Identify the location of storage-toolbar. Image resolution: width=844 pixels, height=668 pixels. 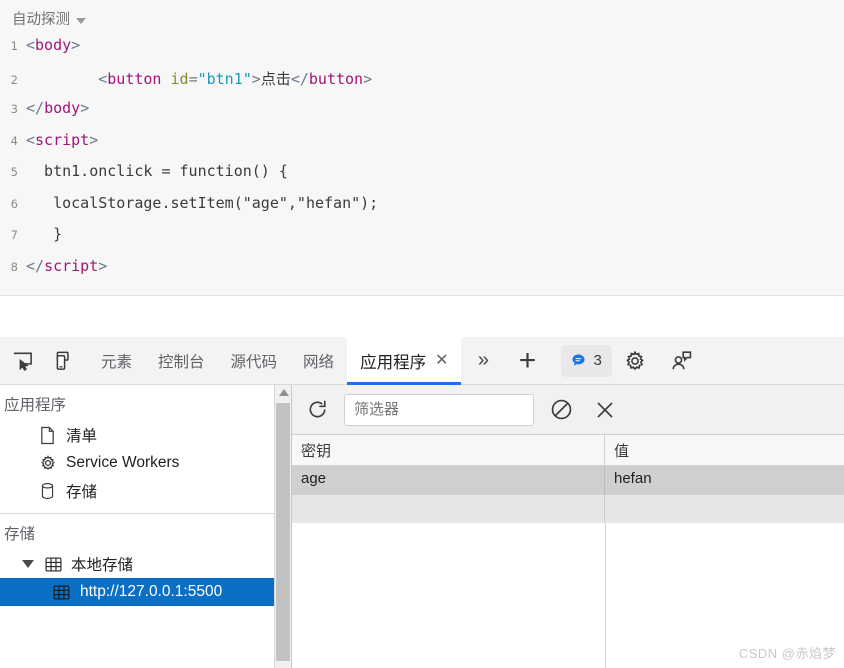
(568, 410).